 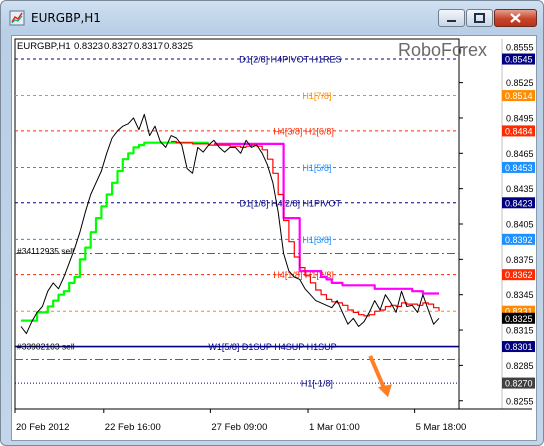 What do you see at coordinates (239, 427) in the screenshot?
I see `x-tick-label: 27 Feb 09:00` at bounding box center [239, 427].